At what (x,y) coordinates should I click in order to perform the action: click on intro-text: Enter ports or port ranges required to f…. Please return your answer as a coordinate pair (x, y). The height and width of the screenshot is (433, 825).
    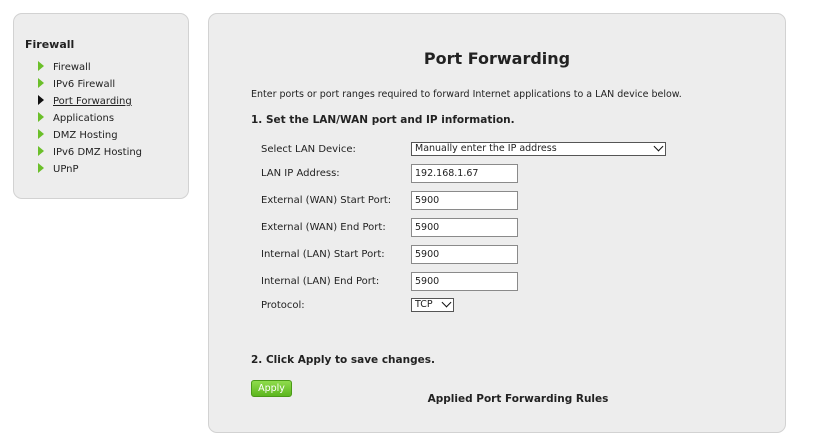
    Looking at the image, I should click on (466, 94).